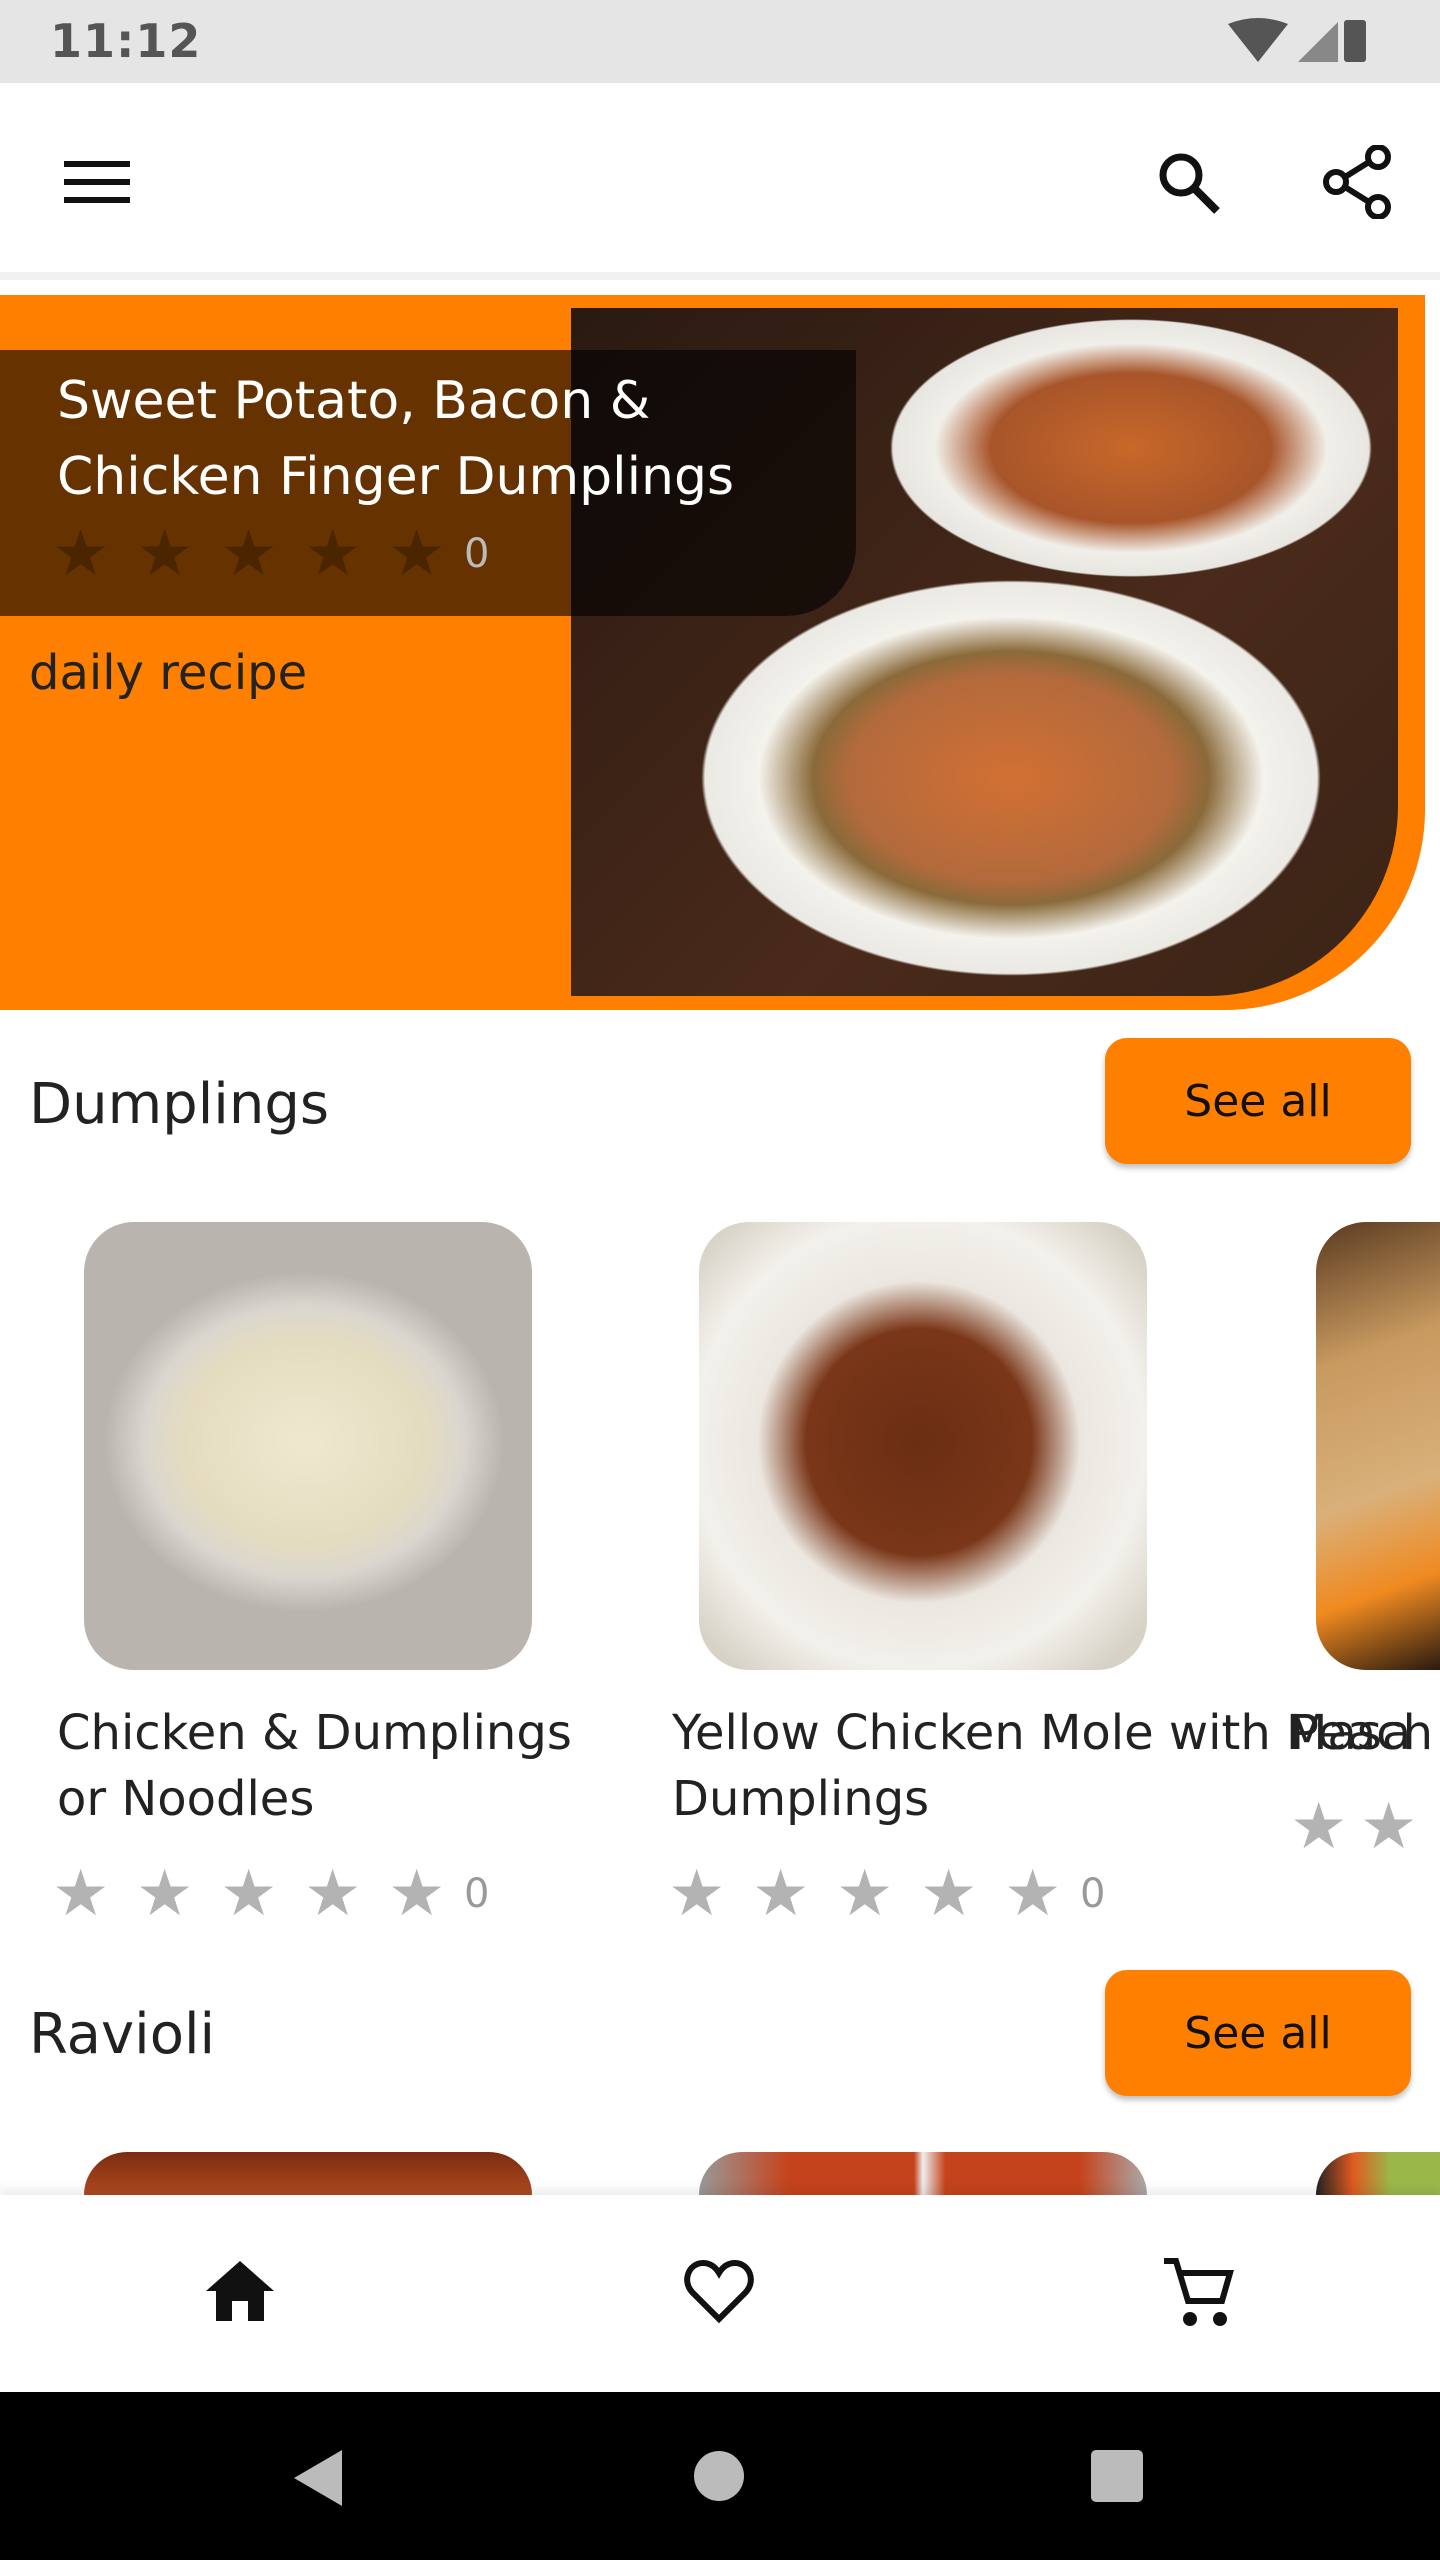 The width and height of the screenshot is (1440, 2560). I want to click on cart-icon, so click(1198, 2293).